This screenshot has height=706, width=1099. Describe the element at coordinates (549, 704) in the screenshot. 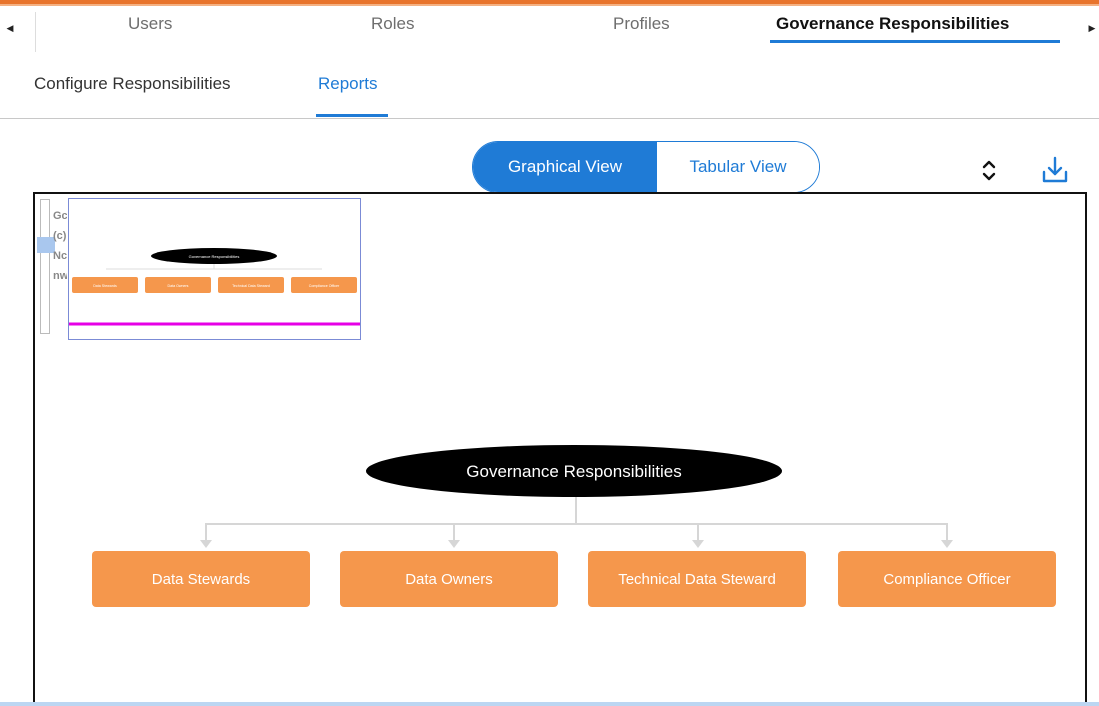

I see `bottom-highlight-strip` at that location.